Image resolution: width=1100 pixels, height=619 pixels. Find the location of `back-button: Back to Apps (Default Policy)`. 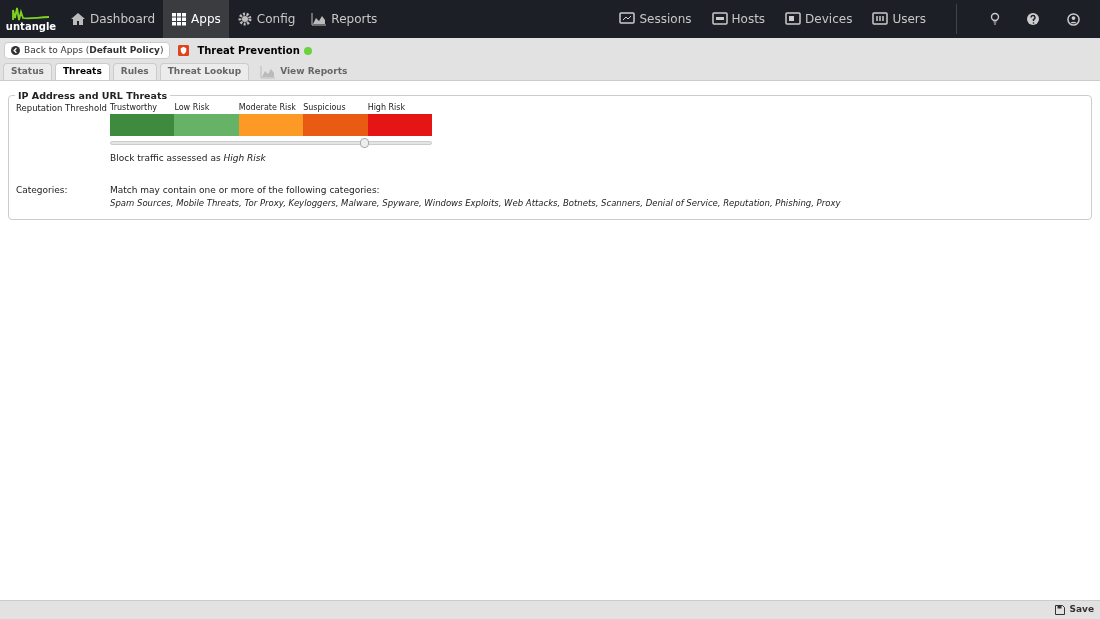

back-button: Back to Apps (Default Policy) is located at coordinates (87, 50).